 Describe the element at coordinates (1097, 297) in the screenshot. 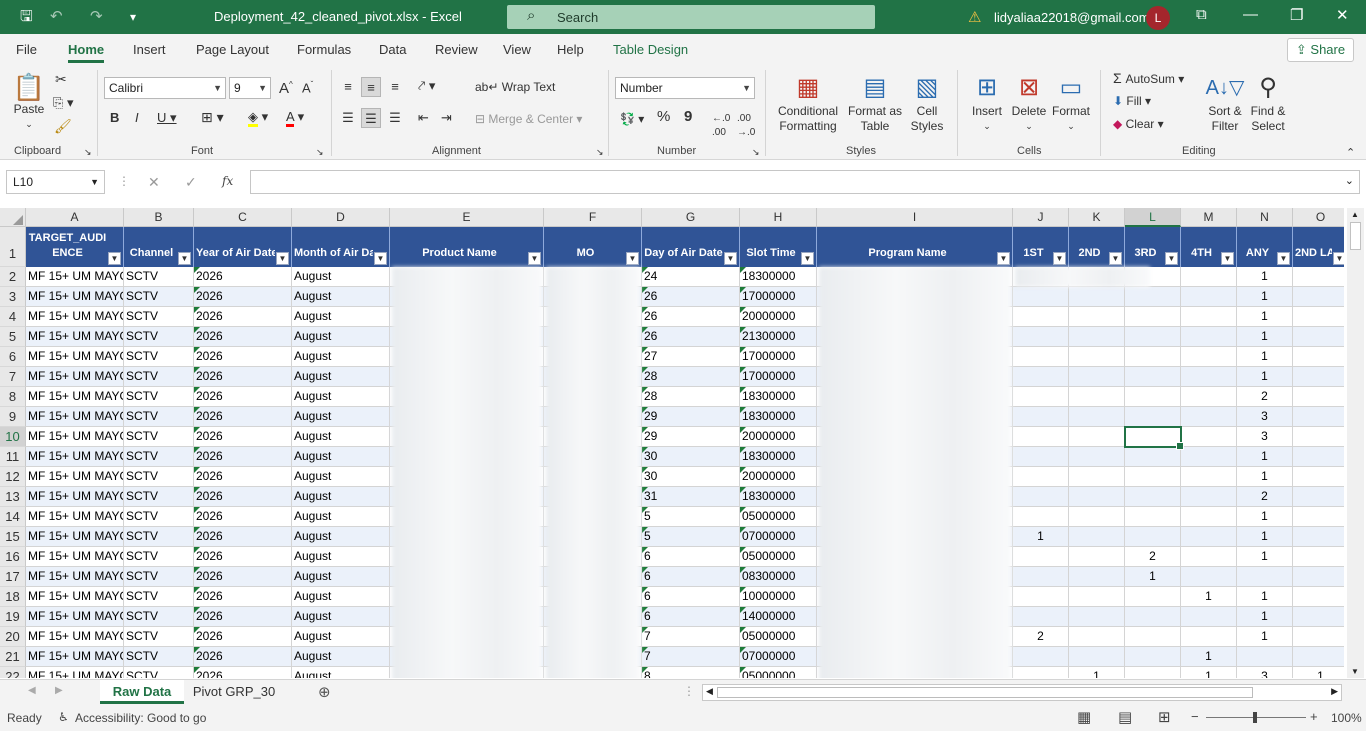

I see `cell-k3` at that location.